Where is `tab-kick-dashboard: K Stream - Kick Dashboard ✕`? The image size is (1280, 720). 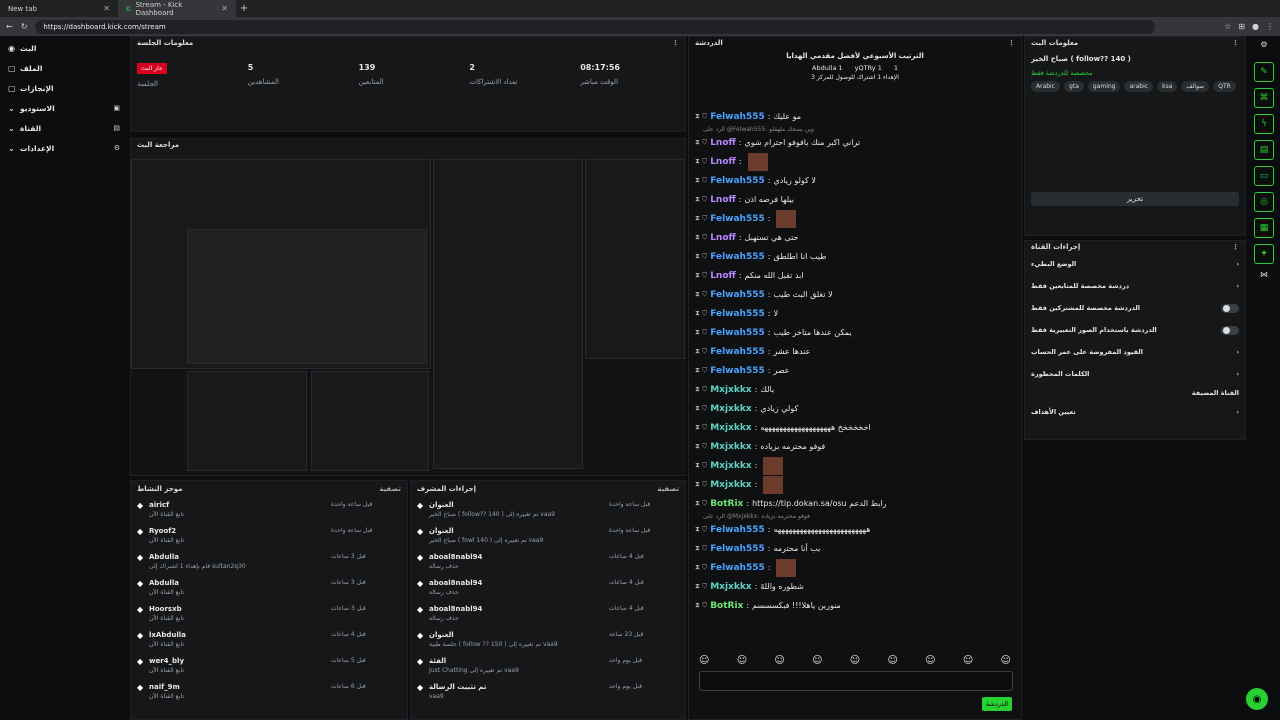 tab-kick-dashboard: K Stream - Kick Dashboard ✕ is located at coordinates (177, 8).